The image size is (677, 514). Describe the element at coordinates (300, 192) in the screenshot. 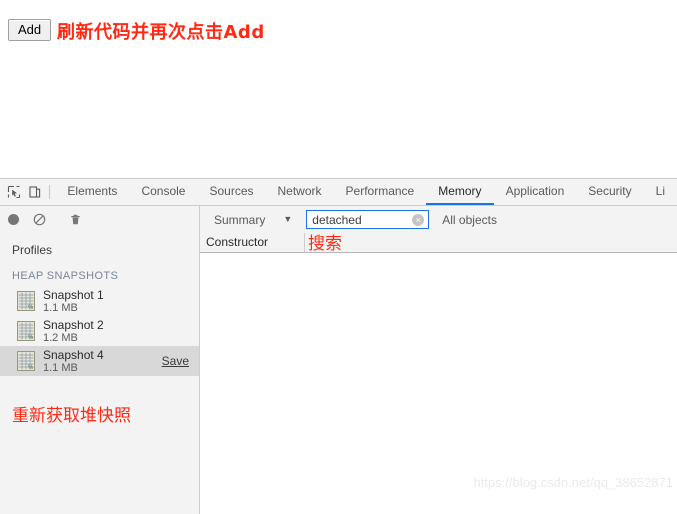

I see `tab-network: Network` at that location.